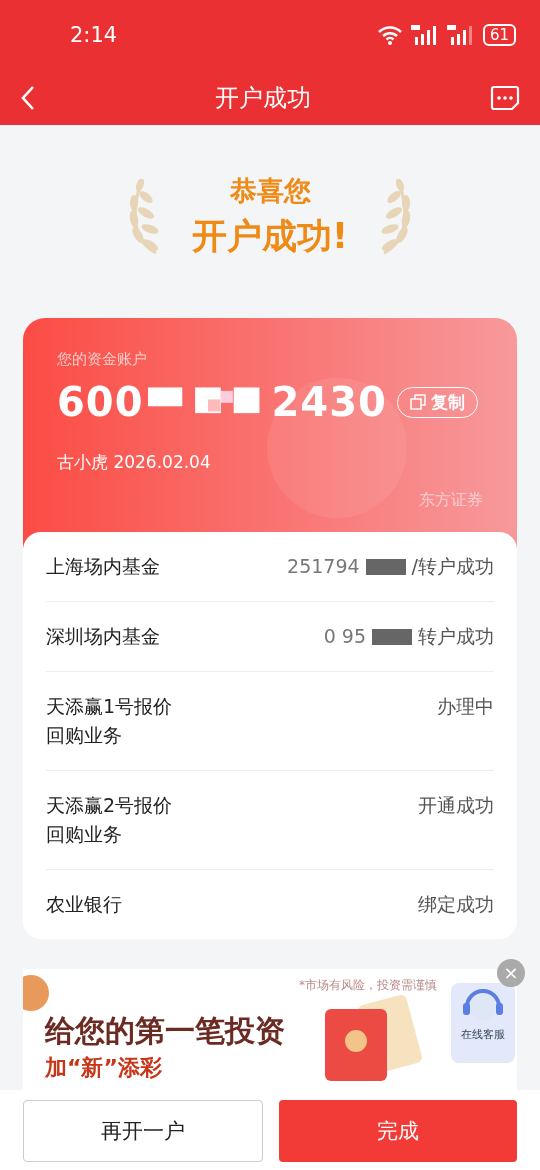 The height and width of the screenshot is (1170, 540). Describe the element at coordinates (110, 721) in the screenshot. I see `service-name: 天添赢1号报价回购业务` at that location.